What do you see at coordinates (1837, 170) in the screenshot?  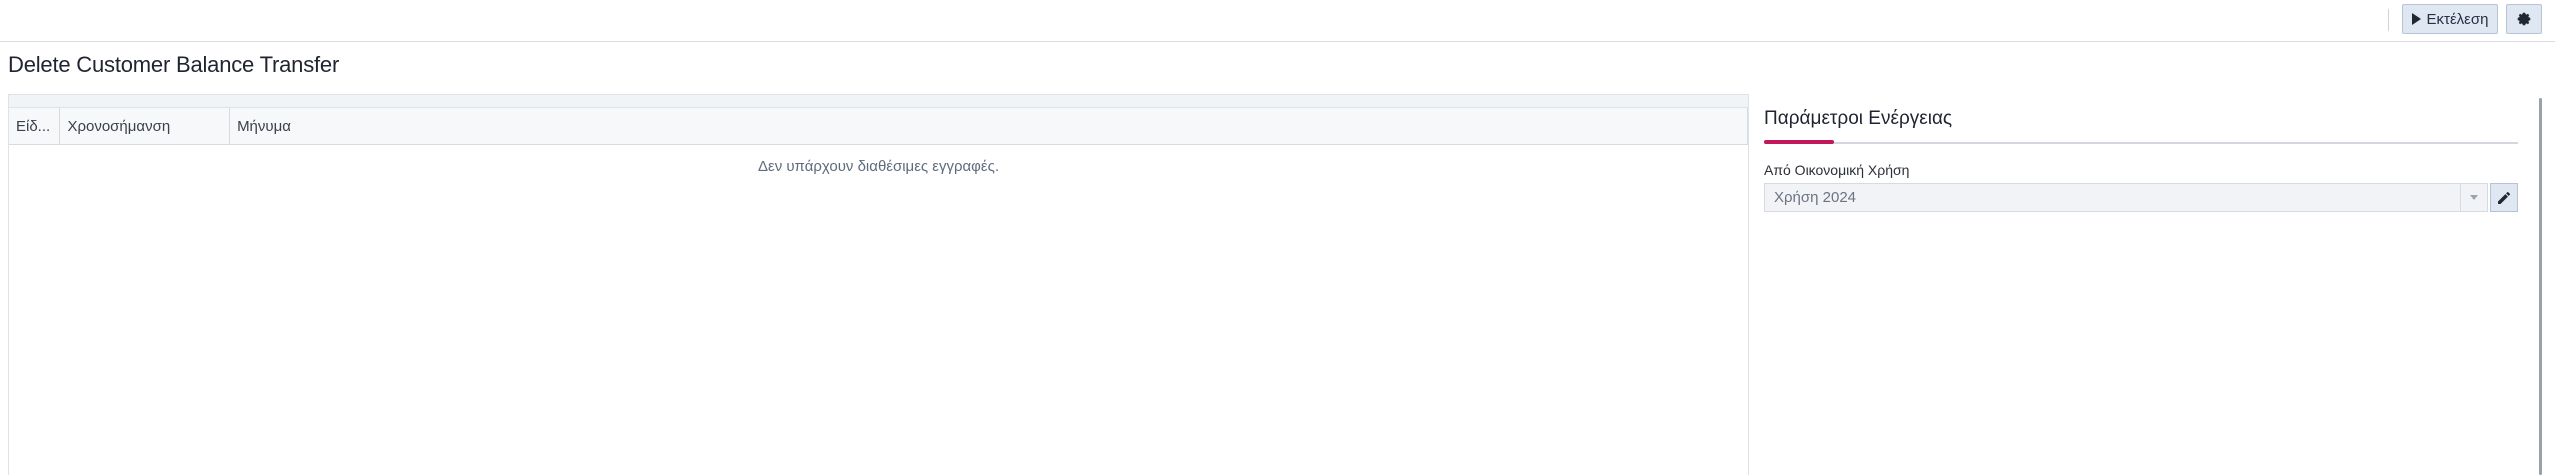 I see `fiscal-year-label: Από Οικονομική Χρήση` at bounding box center [1837, 170].